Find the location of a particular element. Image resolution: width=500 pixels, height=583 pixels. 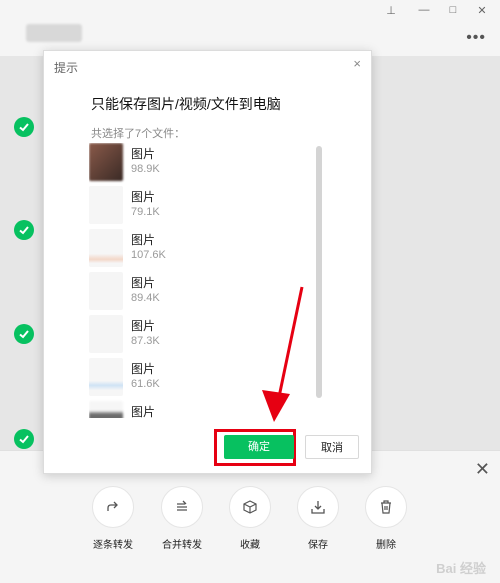

confirm-button: 确定 is located at coordinates (259, 447).